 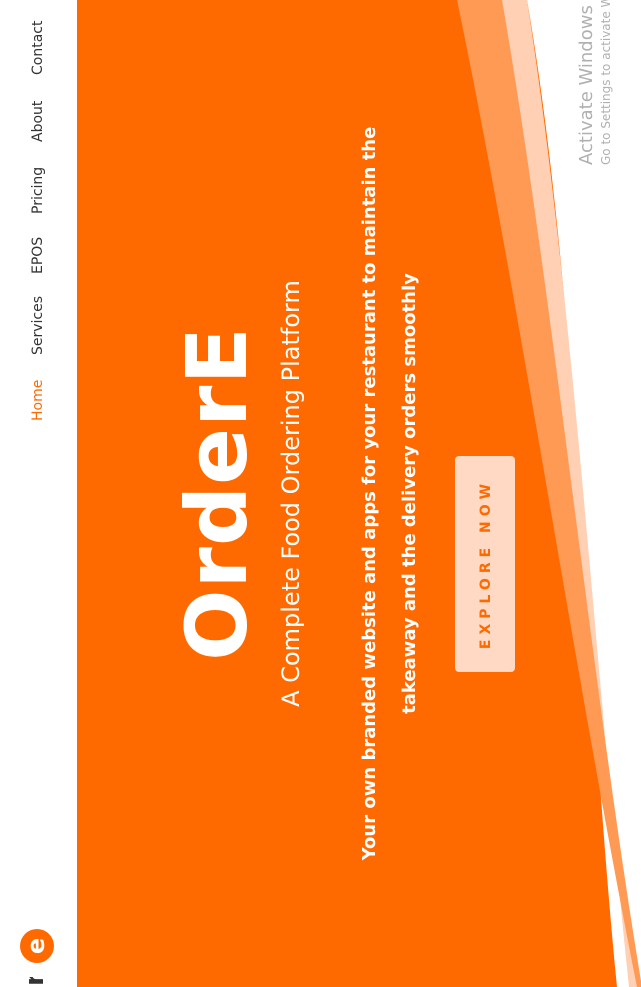 What do you see at coordinates (485, 564) in the screenshot?
I see `explore-now-button: EXPLORE NOW` at bounding box center [485, 564].